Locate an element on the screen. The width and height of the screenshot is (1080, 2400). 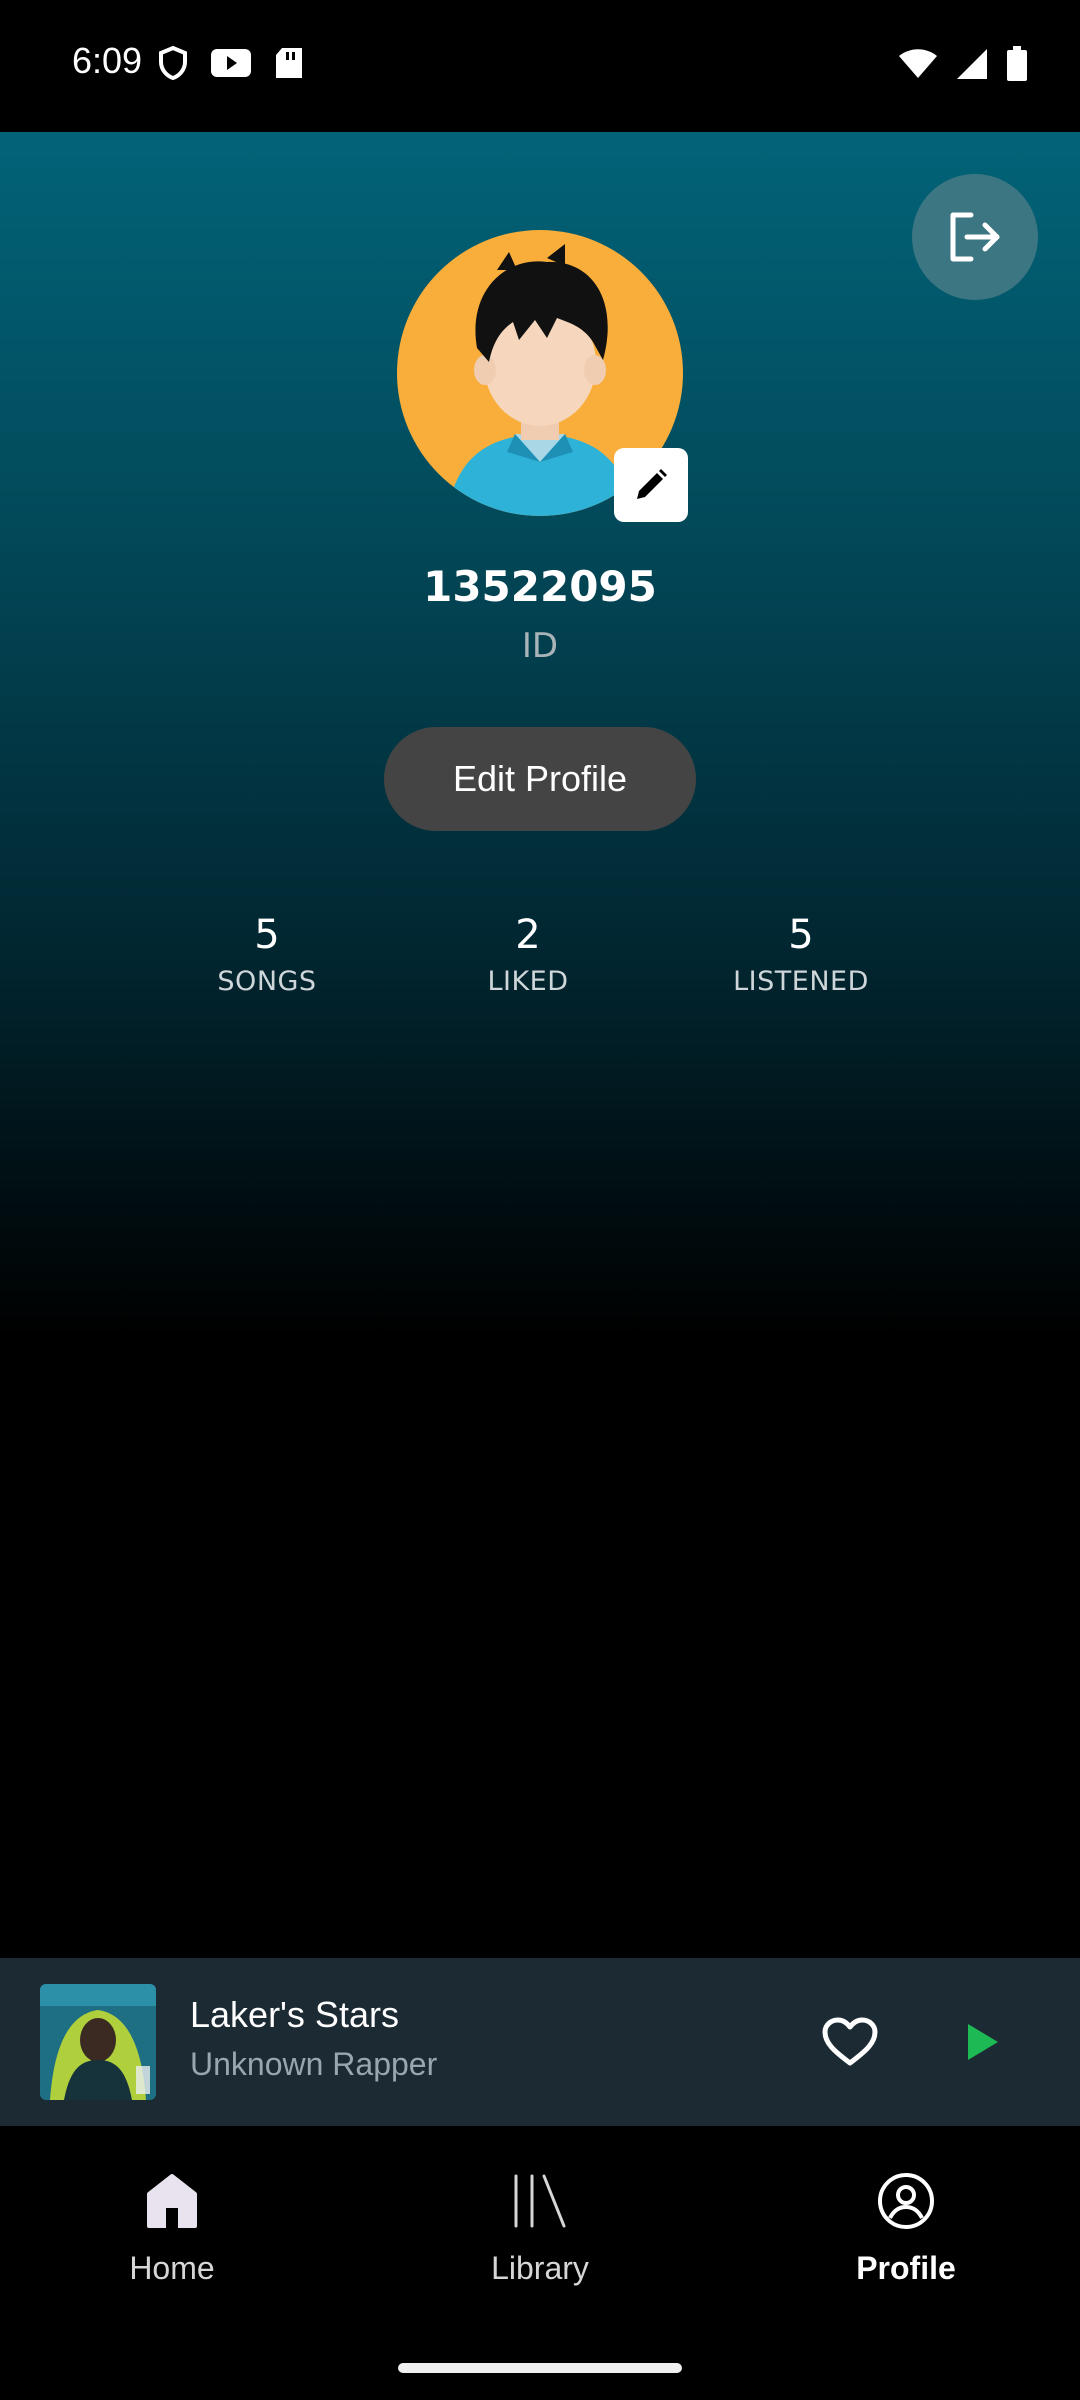
nav-library-label: Library is located at coordinates (540, 2268).